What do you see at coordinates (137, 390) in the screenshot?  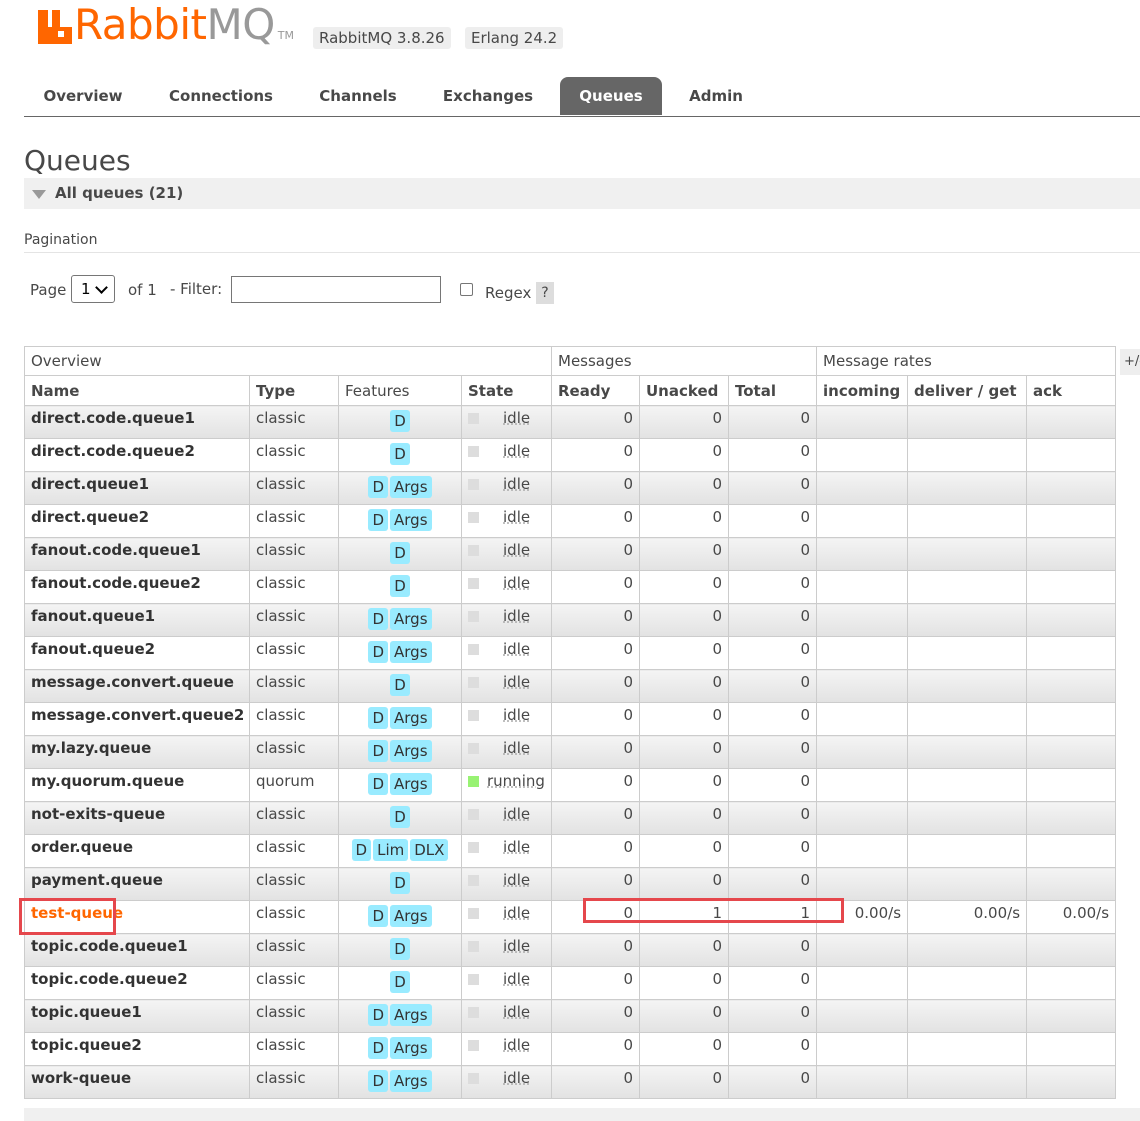 I see `column-header-name: Name` at bounding box center [137, 390].